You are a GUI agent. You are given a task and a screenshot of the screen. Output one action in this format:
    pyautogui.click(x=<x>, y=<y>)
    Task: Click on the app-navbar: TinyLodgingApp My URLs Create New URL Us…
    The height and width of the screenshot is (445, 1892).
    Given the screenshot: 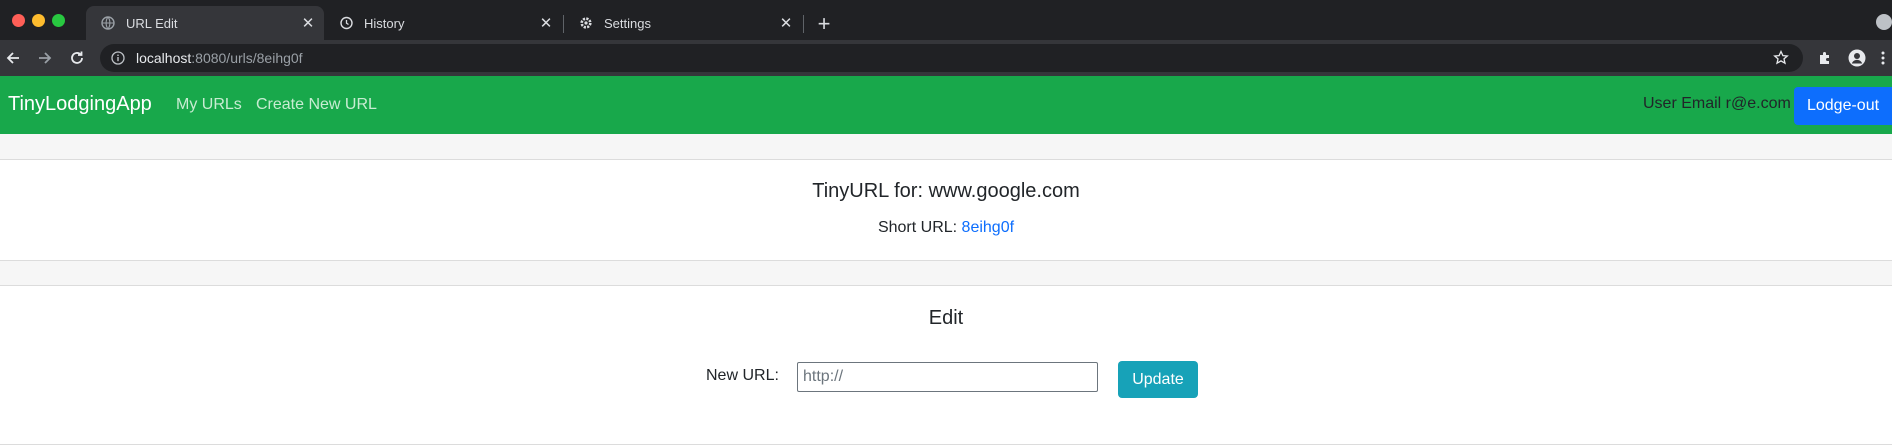 What is the action you would take?
    pyautogui.click(x=946, y=105)
    